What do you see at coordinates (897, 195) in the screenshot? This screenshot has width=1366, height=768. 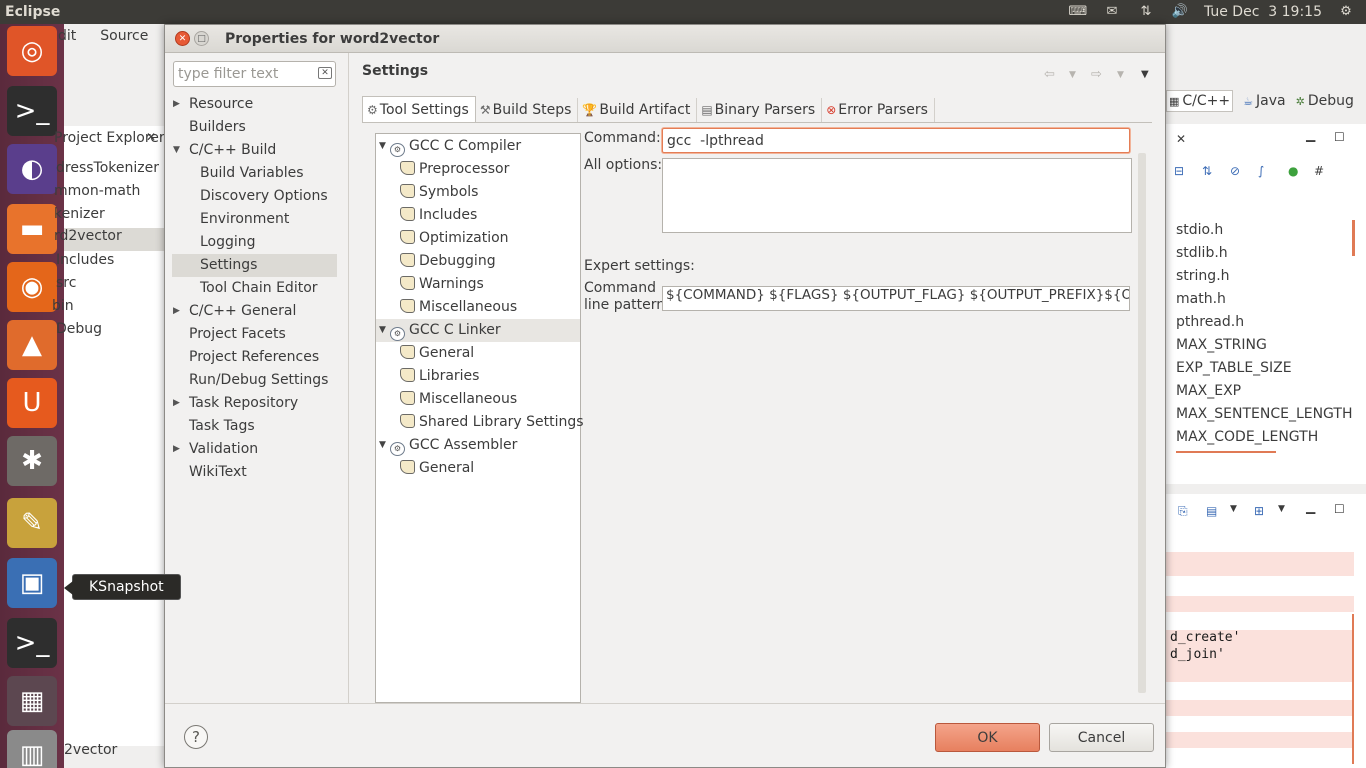 I see `all-options-field` at bounding box center [897, 195].